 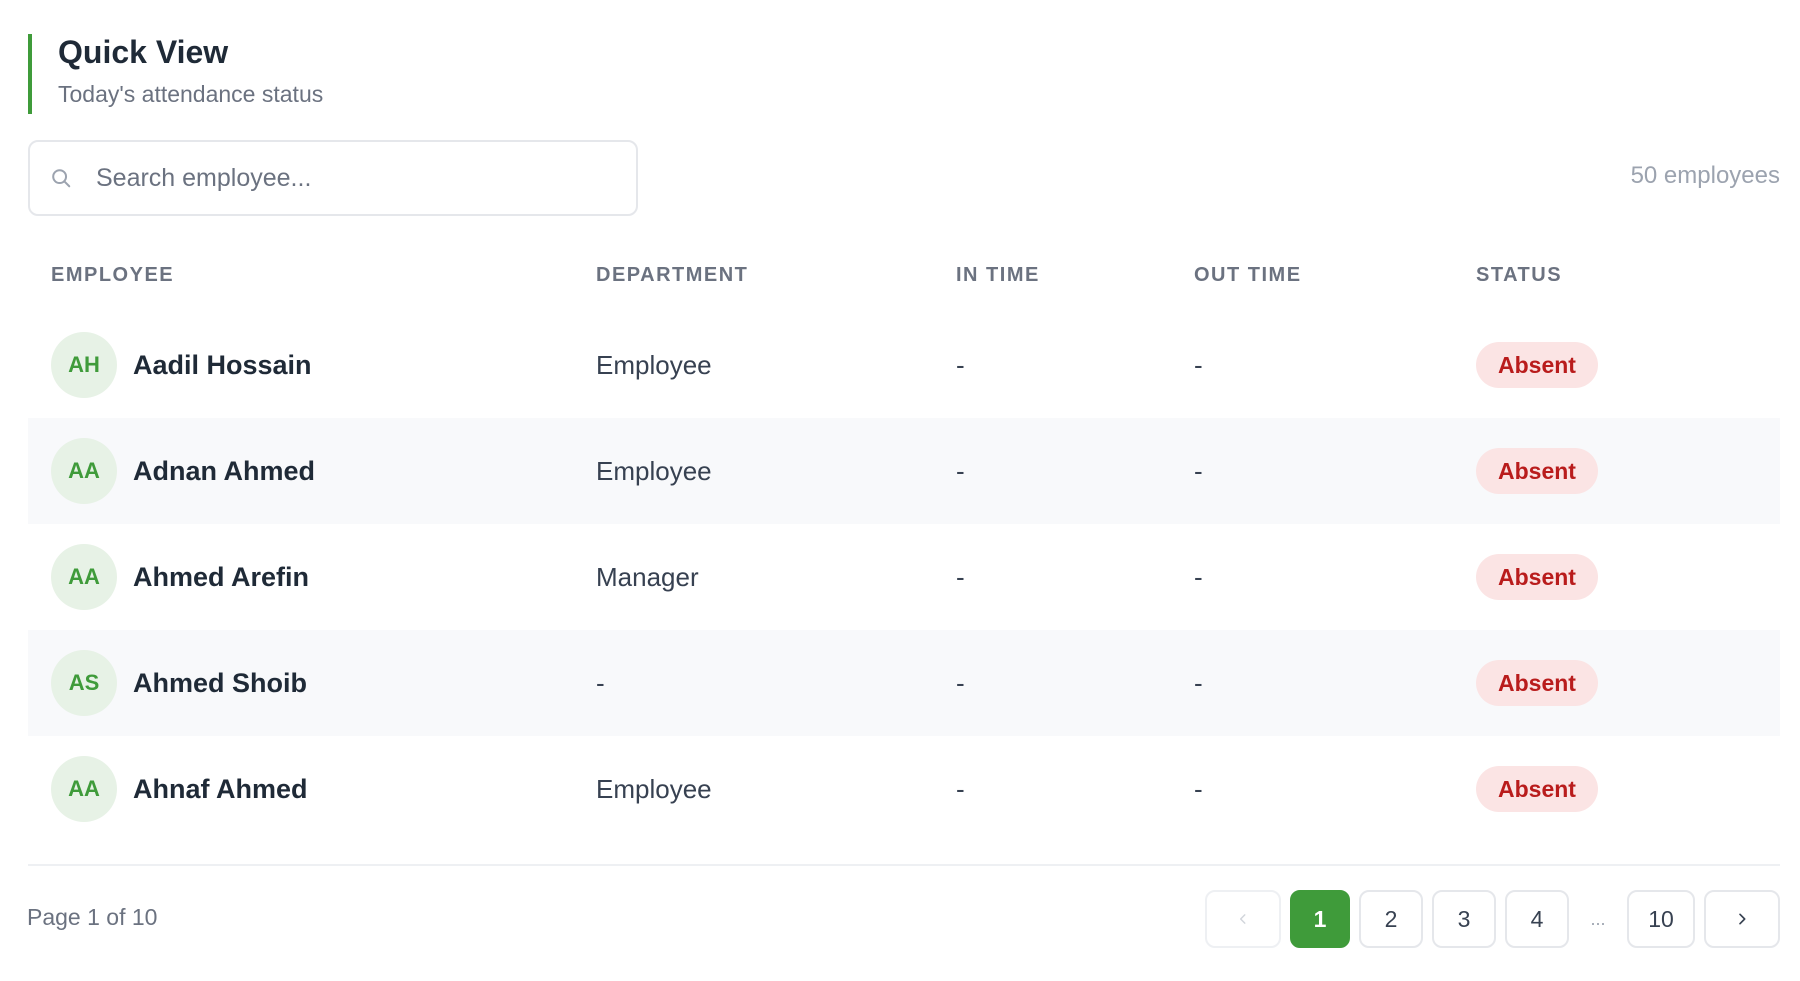 I want to click on column-header-out-time: OUT TIME, so click(x=1335, y=275).